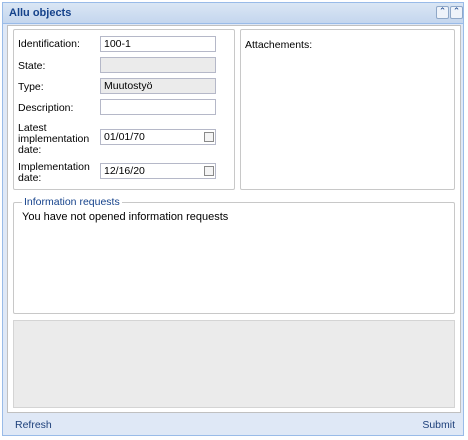 This screenshot has width=468, height=440. I want to click on latest-implementation-date-value: 01/01/70, so click(124, 137).